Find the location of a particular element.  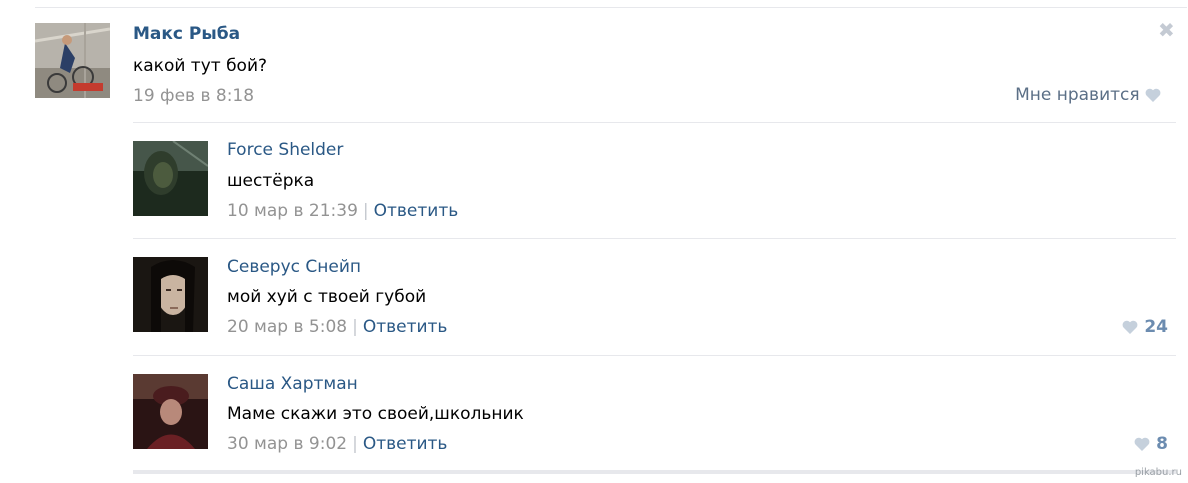

close-icon: ✖ is located at coordinates (1166, 30).